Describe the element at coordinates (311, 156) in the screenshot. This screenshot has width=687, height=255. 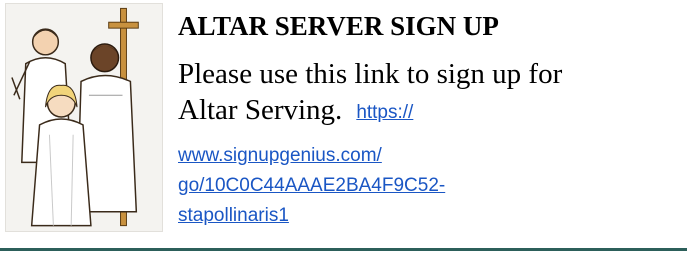
I see `signup-link-part-2: www.signupgenius.com/` at that location.